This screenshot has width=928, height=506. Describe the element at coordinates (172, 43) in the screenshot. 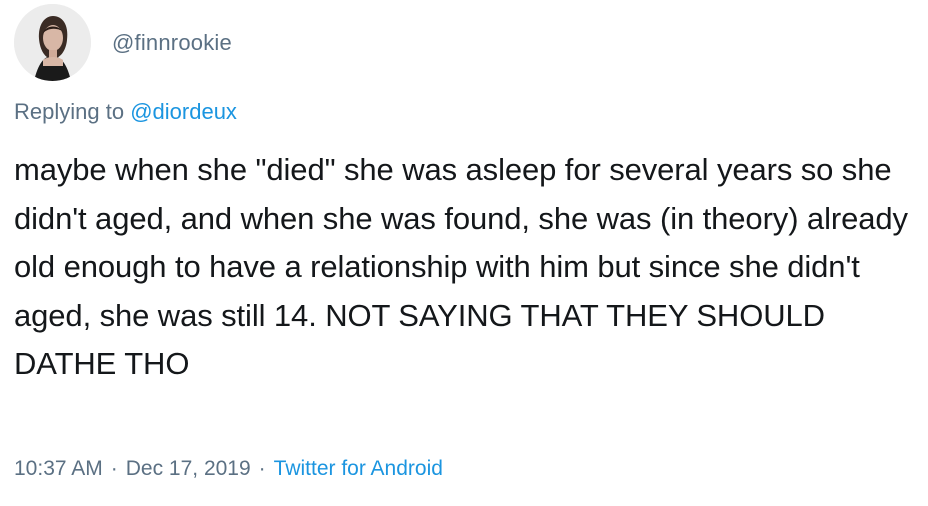

I see `user-handle: @finnrookie` at that location.